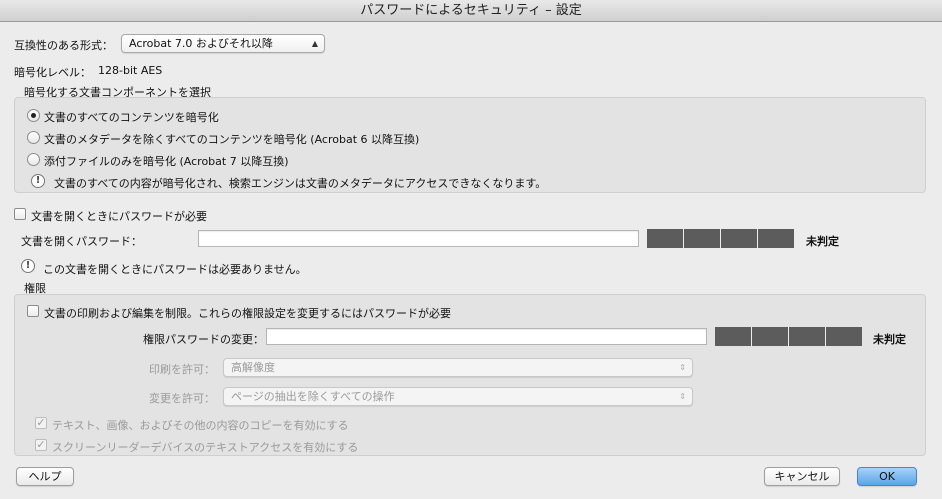 The height and width of the screenshot is (499, 942). What do you see at coordinates (33, 159) in the screenshot?
I see `radio-encrypt-attachments` at bounding box center [33, 159].